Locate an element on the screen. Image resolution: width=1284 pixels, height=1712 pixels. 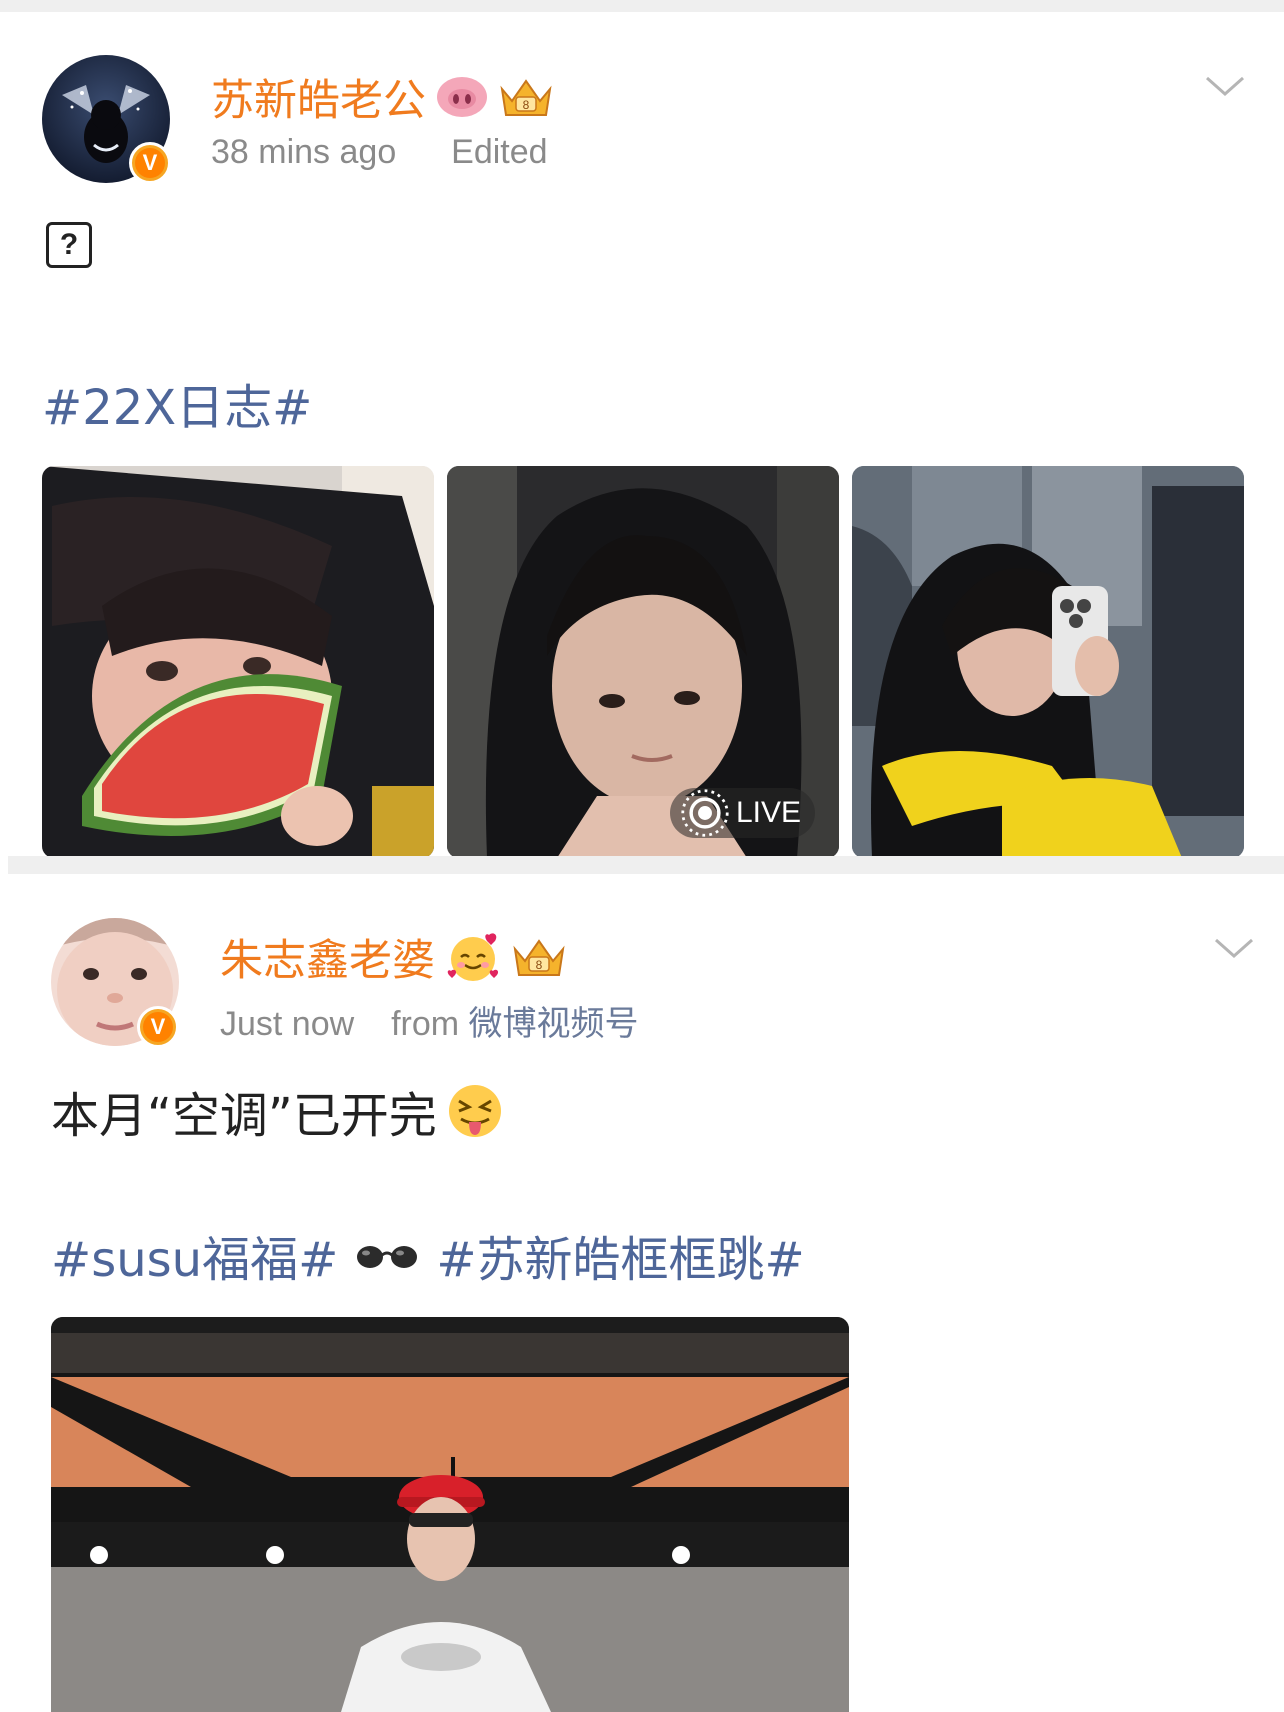
post-time: Just now is located at coordinates (287, 1024).